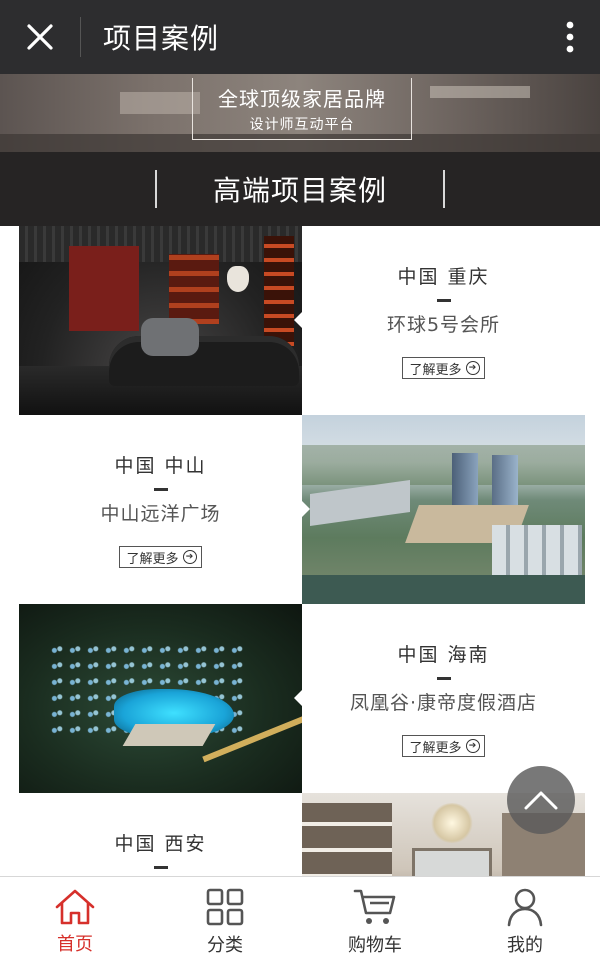 The width and height of the screenshot is (600, 967). Describe the element at coordinates (443, 277) in the screenshot. I see `project-location: 中国 重庆` at that location.